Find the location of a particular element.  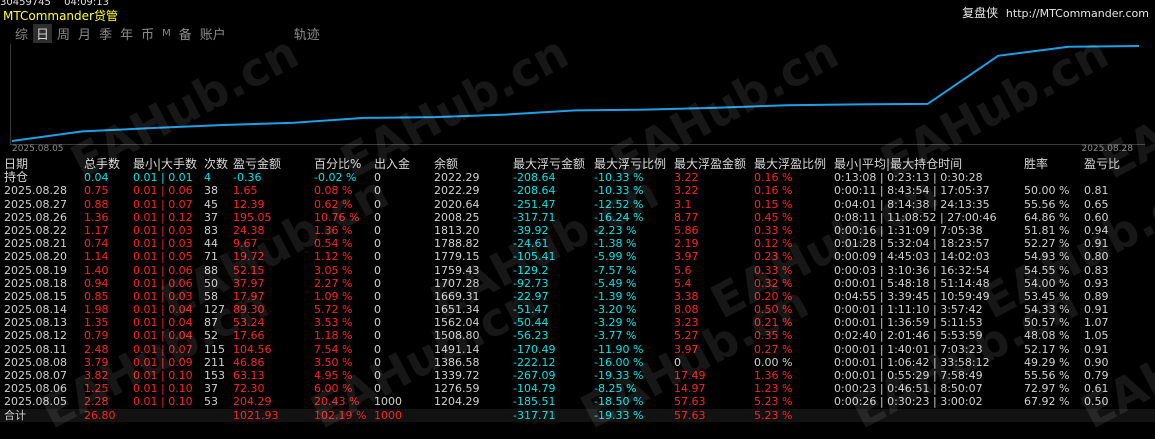

tab-summary: 综 is located at coordinates (21, 33).